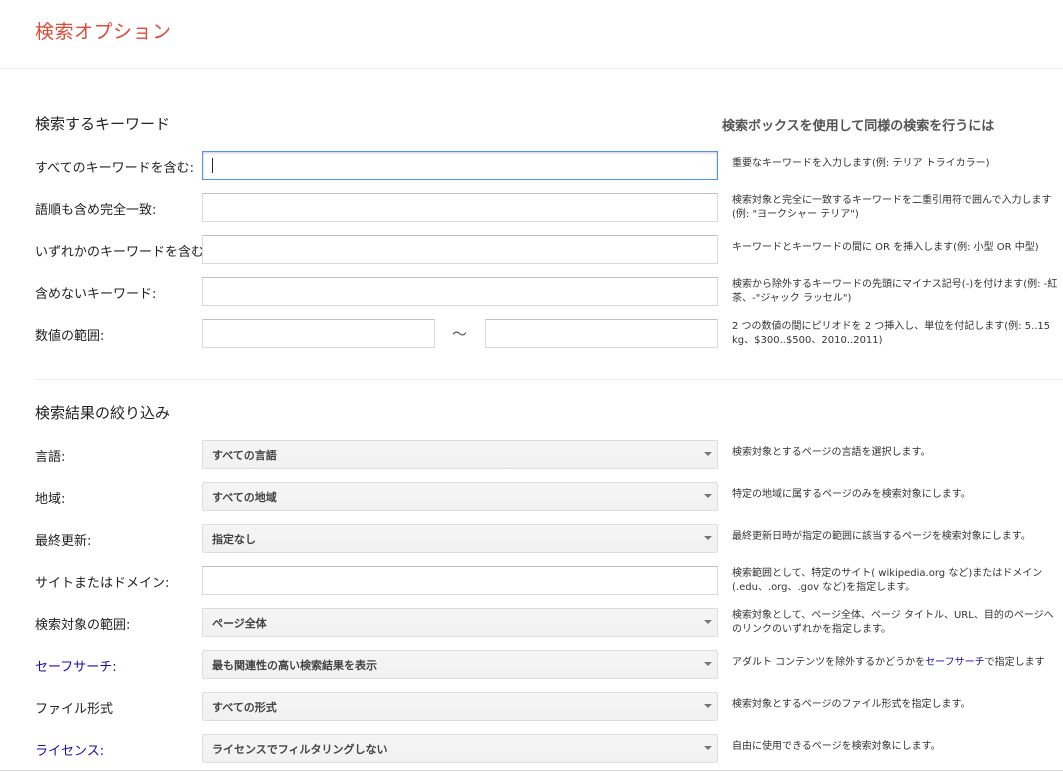 The height and width of the screenshot is (772, 1063). What do you see at coordinates (851, 704) in the screenshot?
I see `file-type-help: 検索対象とするページのファイル形式を指定します。` at bounding box center [851, 704].